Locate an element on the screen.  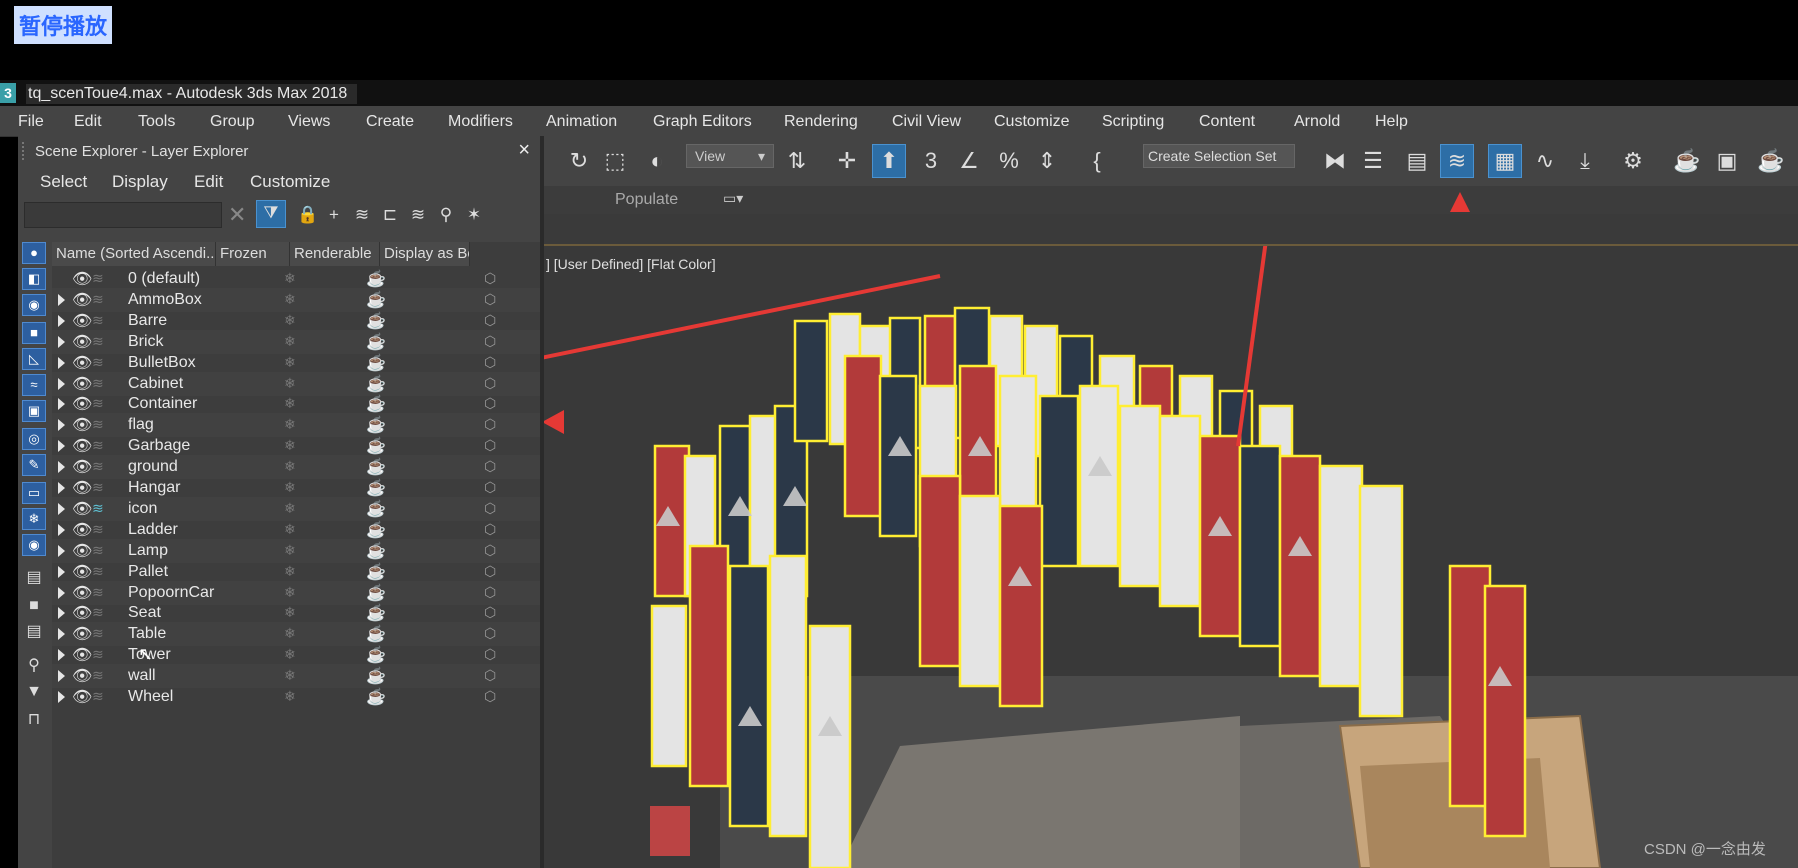
layer-name: ground is located at coordinates (153, 467).